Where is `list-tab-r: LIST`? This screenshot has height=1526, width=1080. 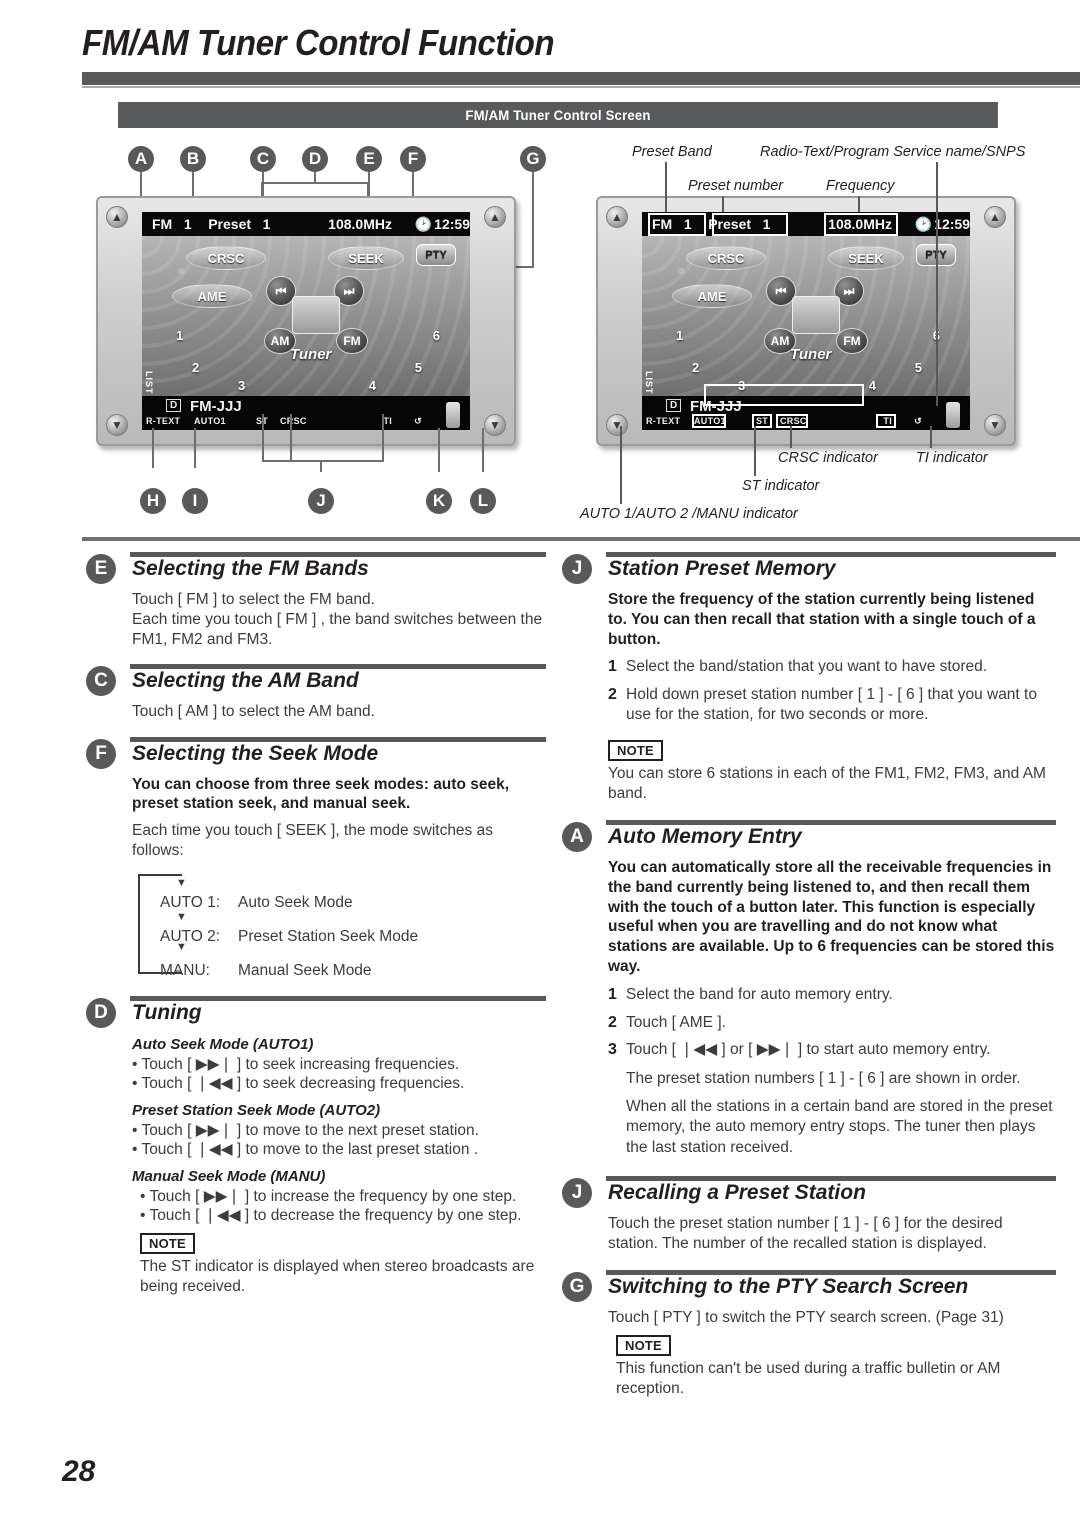 list-tab-r: LIST is located at coordinates (649, 383).